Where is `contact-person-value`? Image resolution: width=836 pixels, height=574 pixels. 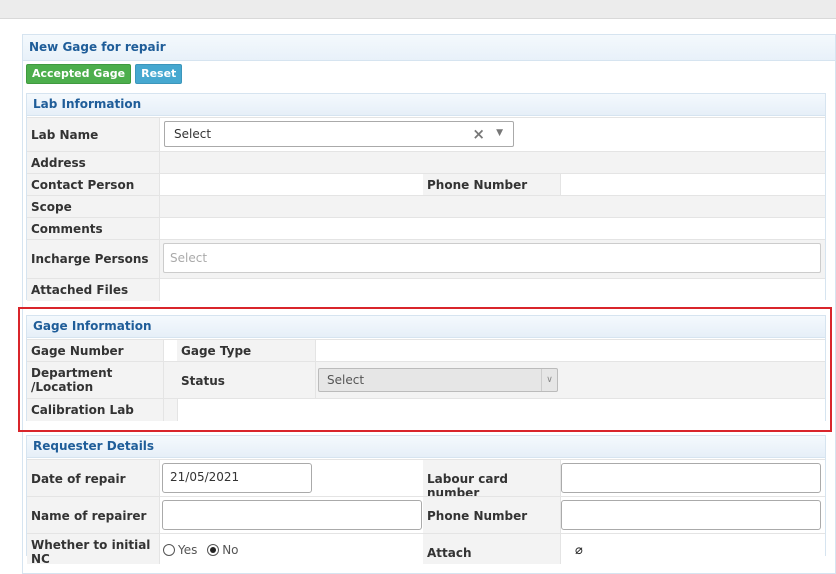
contact-person-value is located at coordinates (291, 185).